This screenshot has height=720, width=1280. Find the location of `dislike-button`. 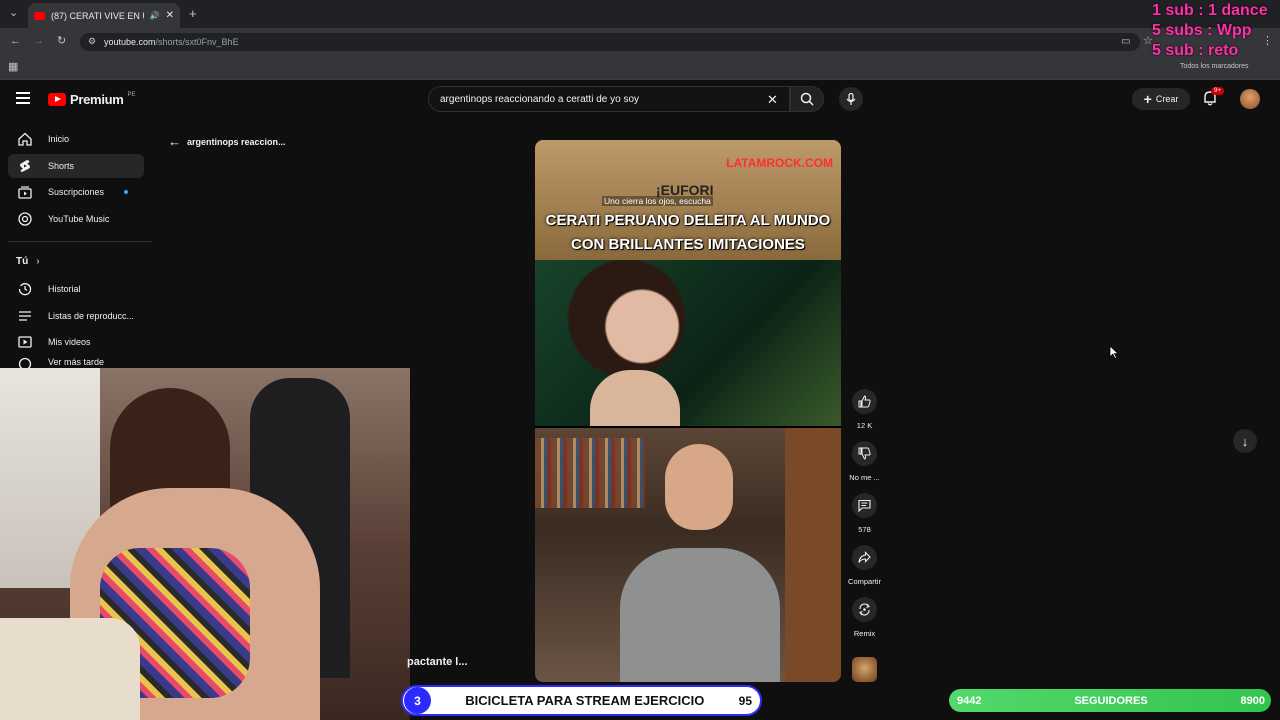

dislike-button is located at coordinates (864, 453).